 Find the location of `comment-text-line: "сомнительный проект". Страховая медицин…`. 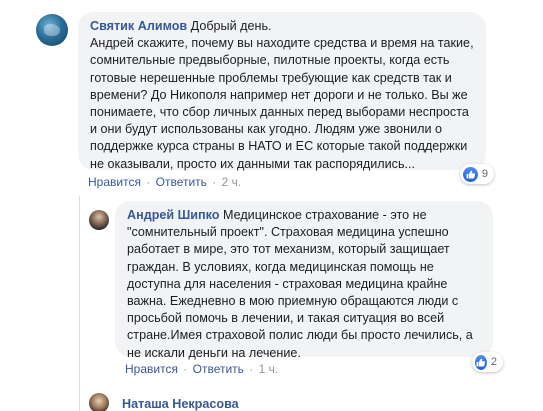

comment-text-line: "сомнительный проект". Страховая медицин… is located at coordinates (288, 232).